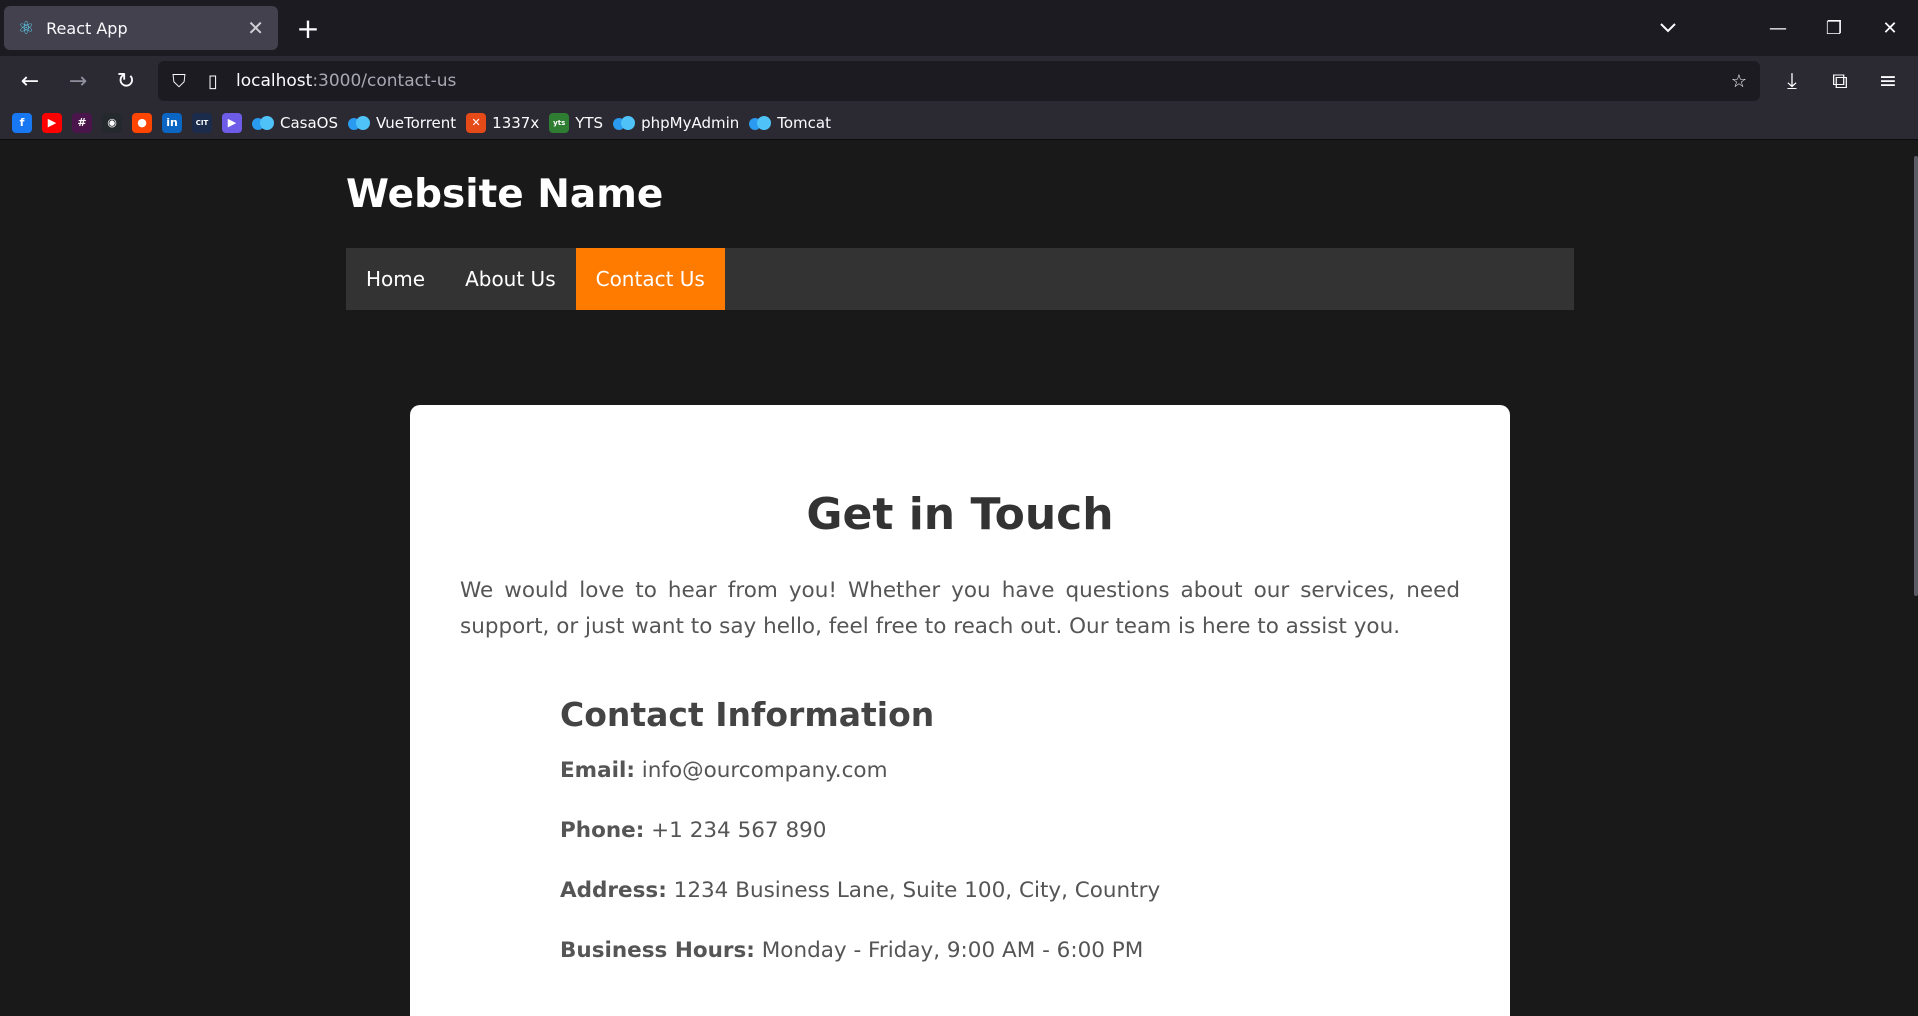  I want to click on contact-info-value: Monday - Friday, 9:00 AM - 6:00 PM, so click(952, 950).